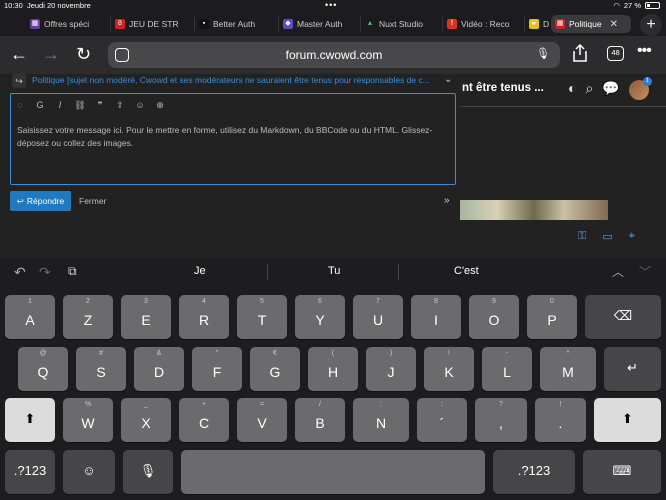  What do you see at coordinates (645, 271) in the screenshot?
I see `chevron-down-icon: ﹀` at bounding box center [645, 271].